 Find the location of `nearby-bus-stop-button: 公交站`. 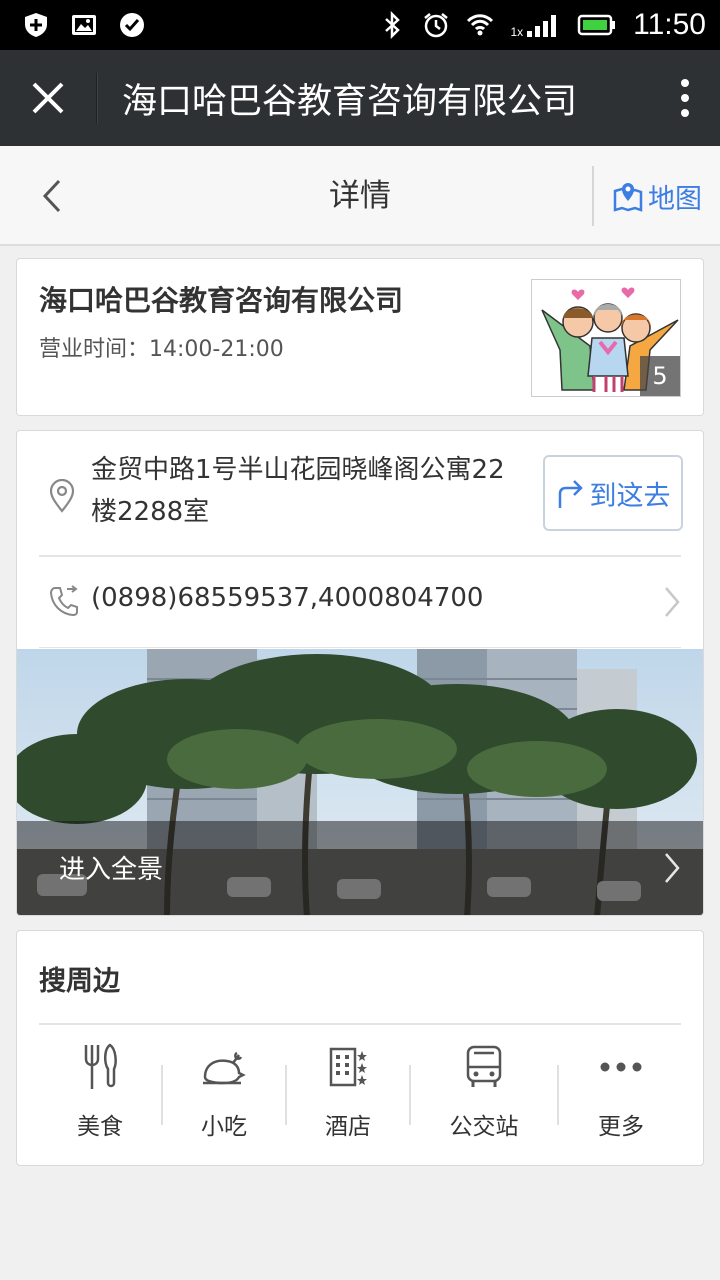

nearby-bus-stop-button: 公交站 is located at coordinates (484, 1096).